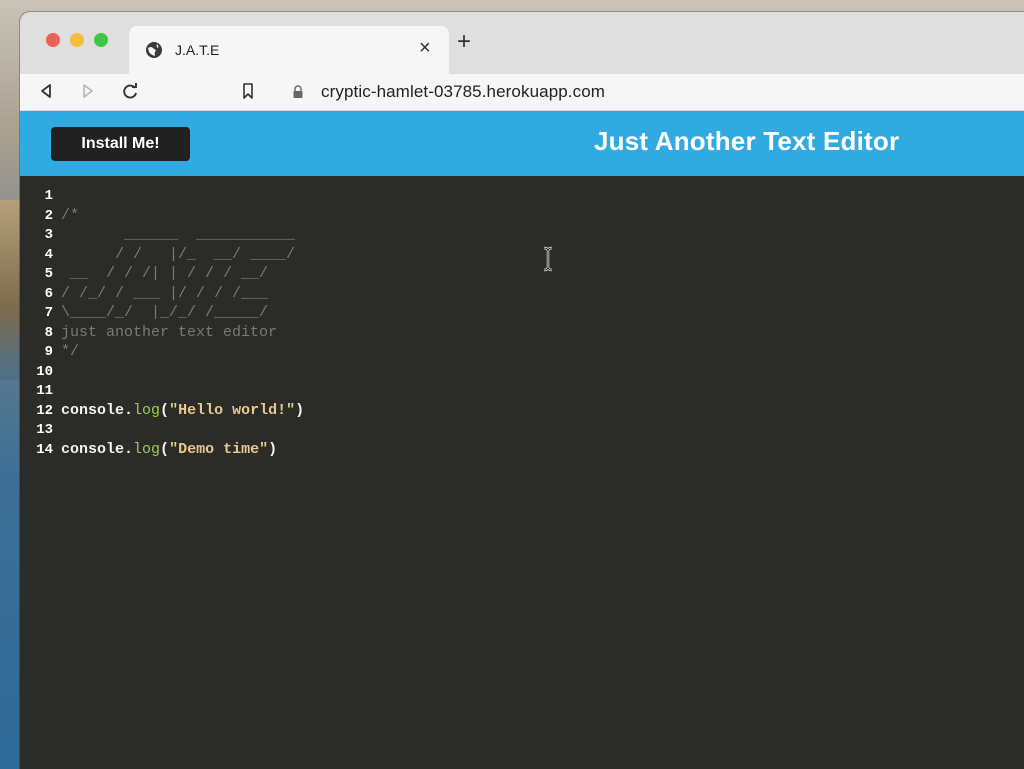 Image resolution: width=1024 pixels, height=769 pixels. I want to click on code-text: console.log("Hello world!"), so click(182, 410).